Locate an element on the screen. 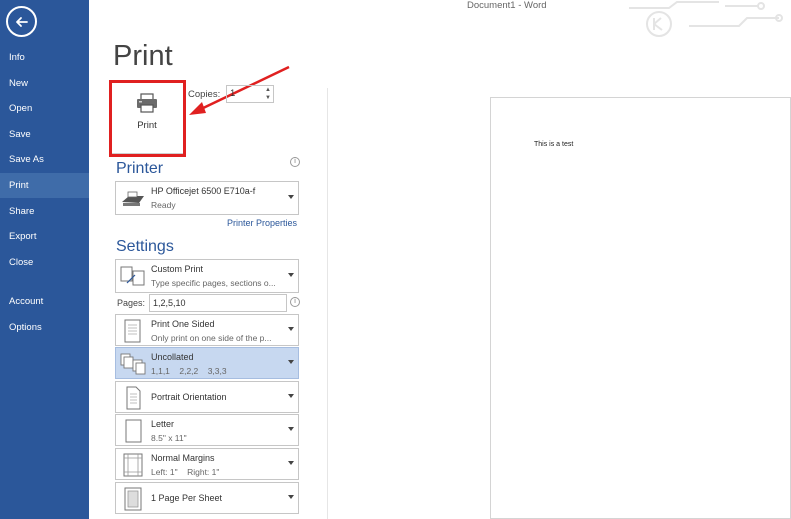  printer-status: Ready is located at coordinates (163, 205).